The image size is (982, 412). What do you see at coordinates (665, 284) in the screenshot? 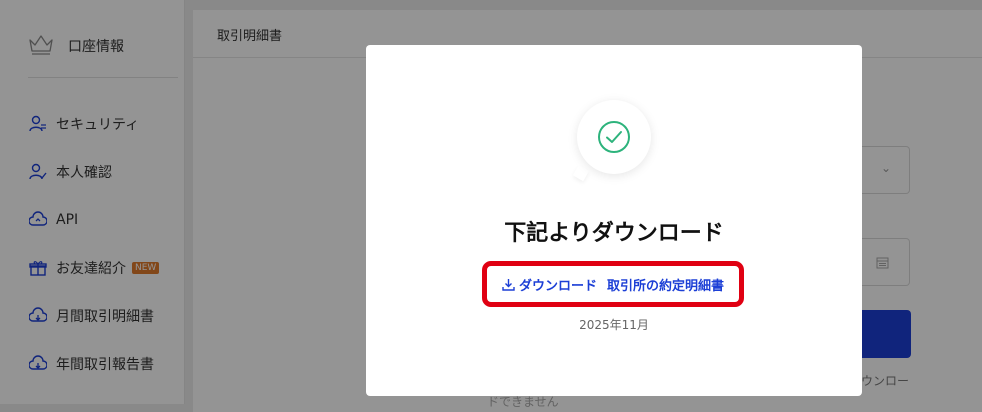
I see `document-name-link: 取引所の約定明細書` at bounding box center [665, 284].